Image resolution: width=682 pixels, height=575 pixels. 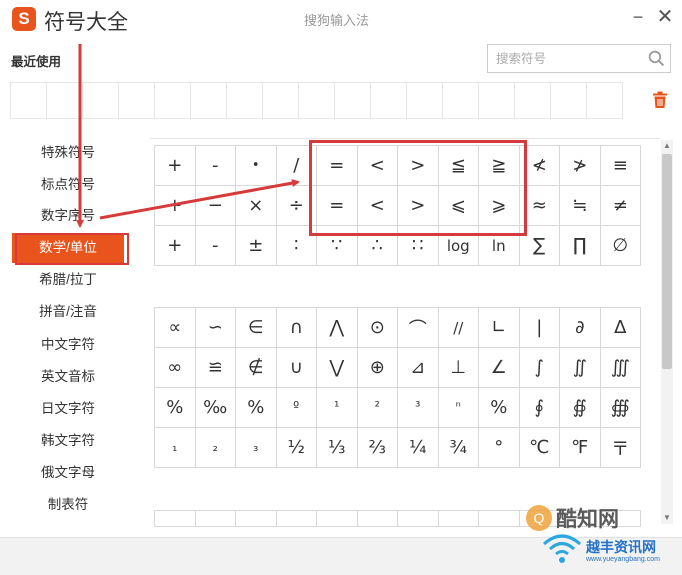 What do you see at coordinates (499, 166) in the screenshot?
I see `symbol-cell: ≧` at bounding box center [499, 166].